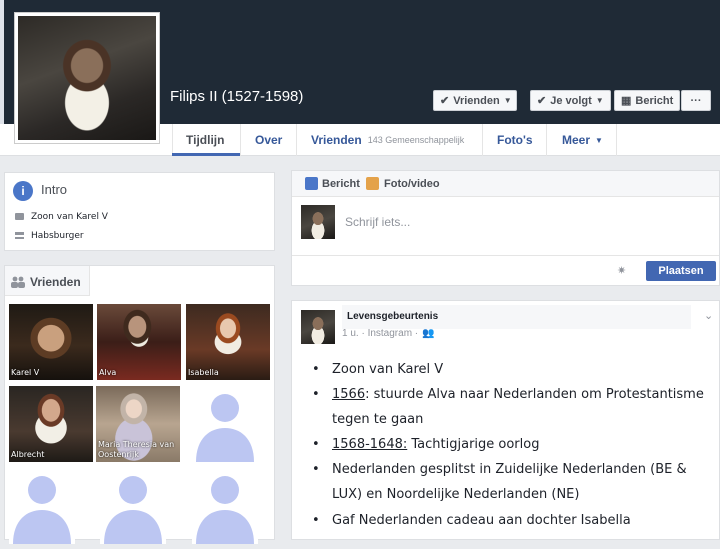 The height and width of the screenshot is (549, 720). I want to click on intro-item-2: Habsburger, so click(57, 236).